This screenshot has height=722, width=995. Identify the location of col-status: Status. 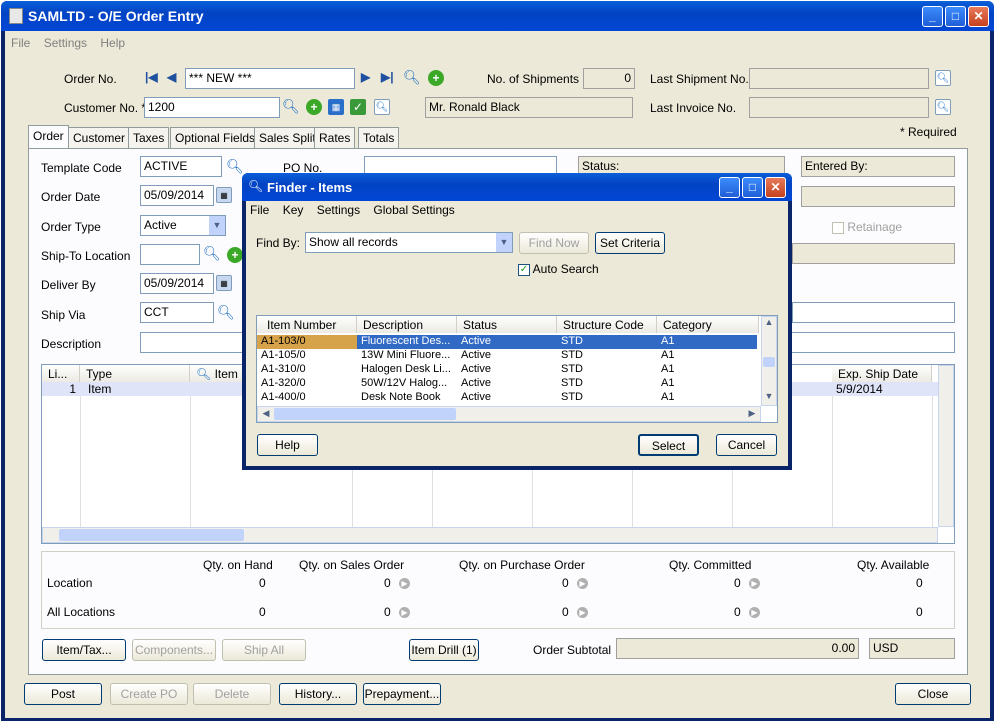
(507, 324).